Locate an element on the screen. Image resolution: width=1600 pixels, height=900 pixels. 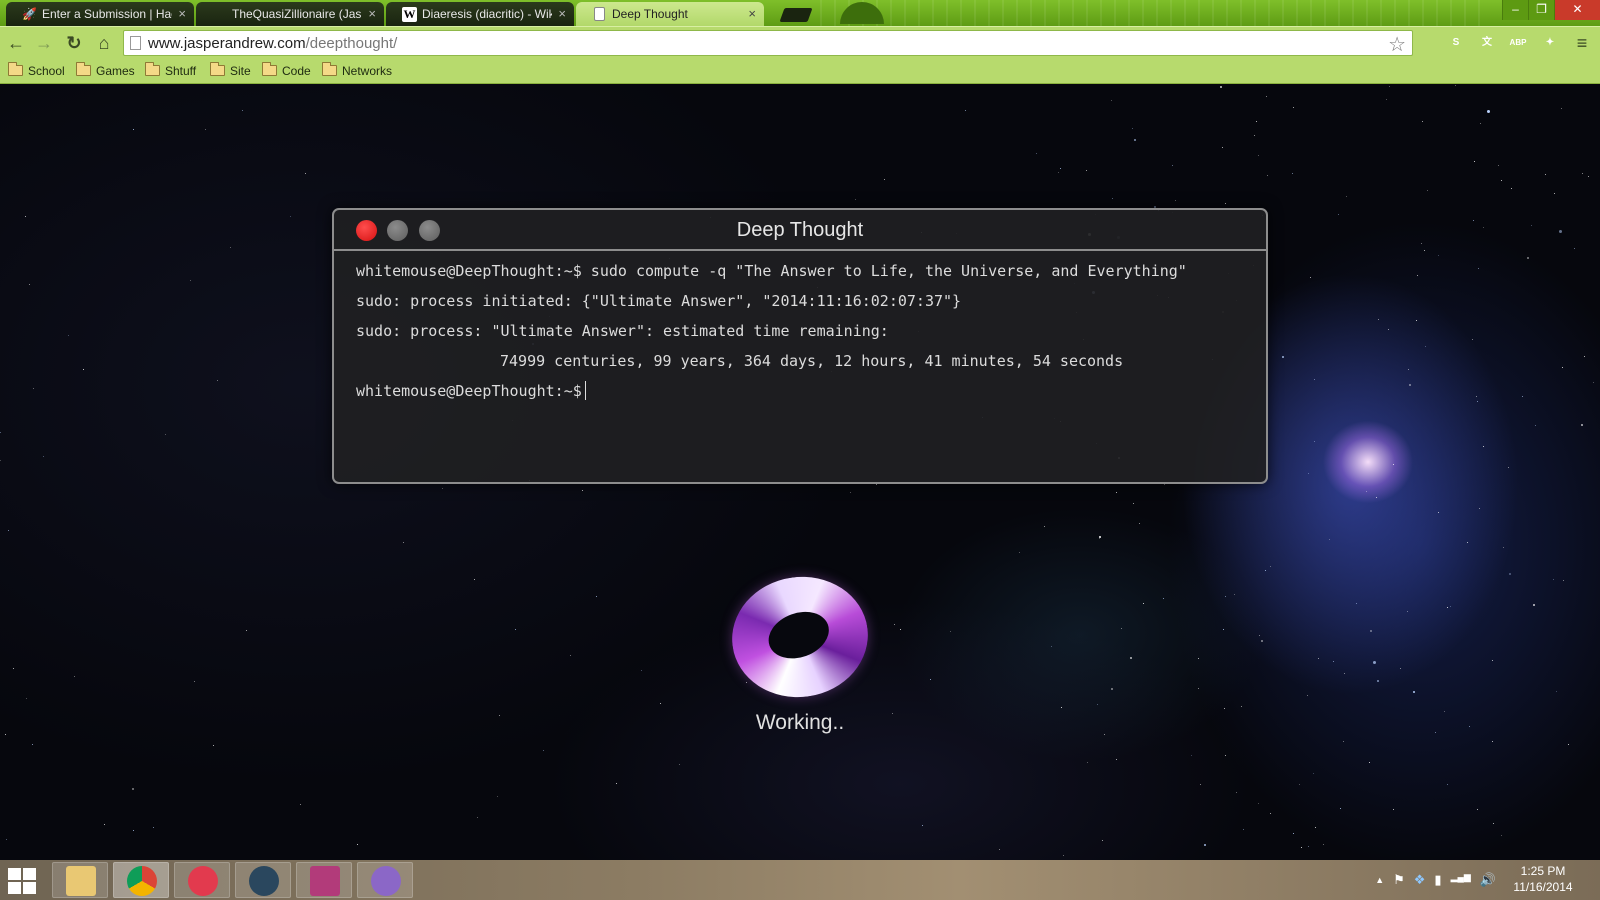
s-extension-icon: S is located at coordinates (1456, 43).